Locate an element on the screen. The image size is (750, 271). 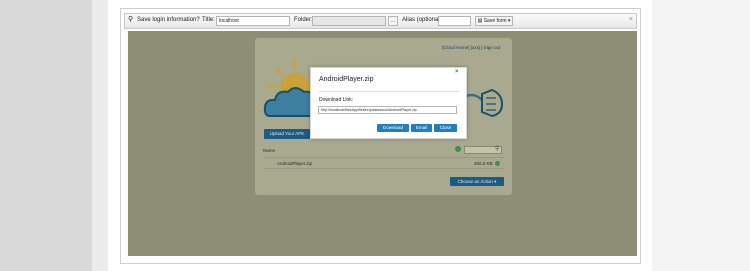
file-name: AndroidPlayer.zip is located at coordinates (294, 163).